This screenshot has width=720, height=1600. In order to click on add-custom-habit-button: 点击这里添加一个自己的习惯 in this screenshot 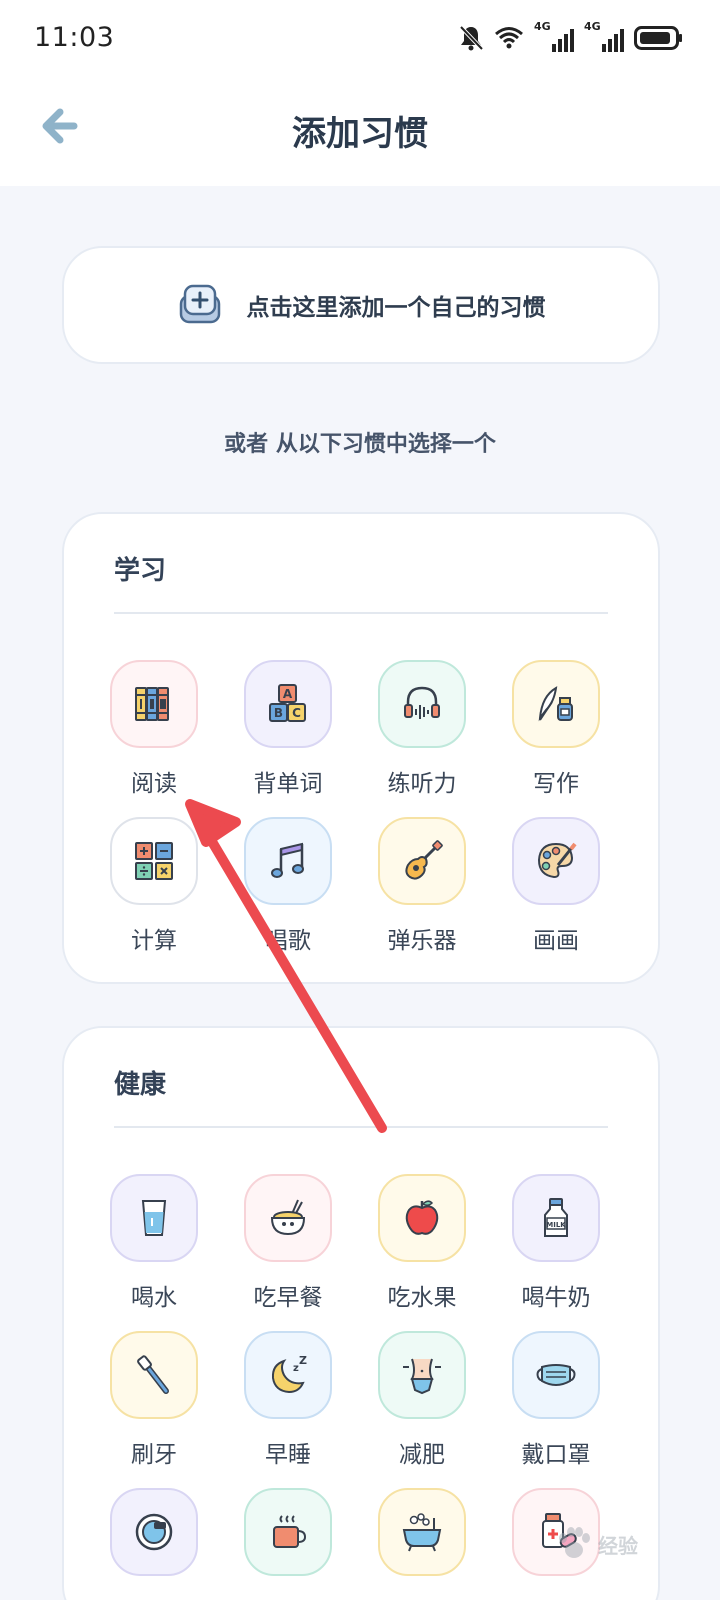, I will do `click(361, 305)`.